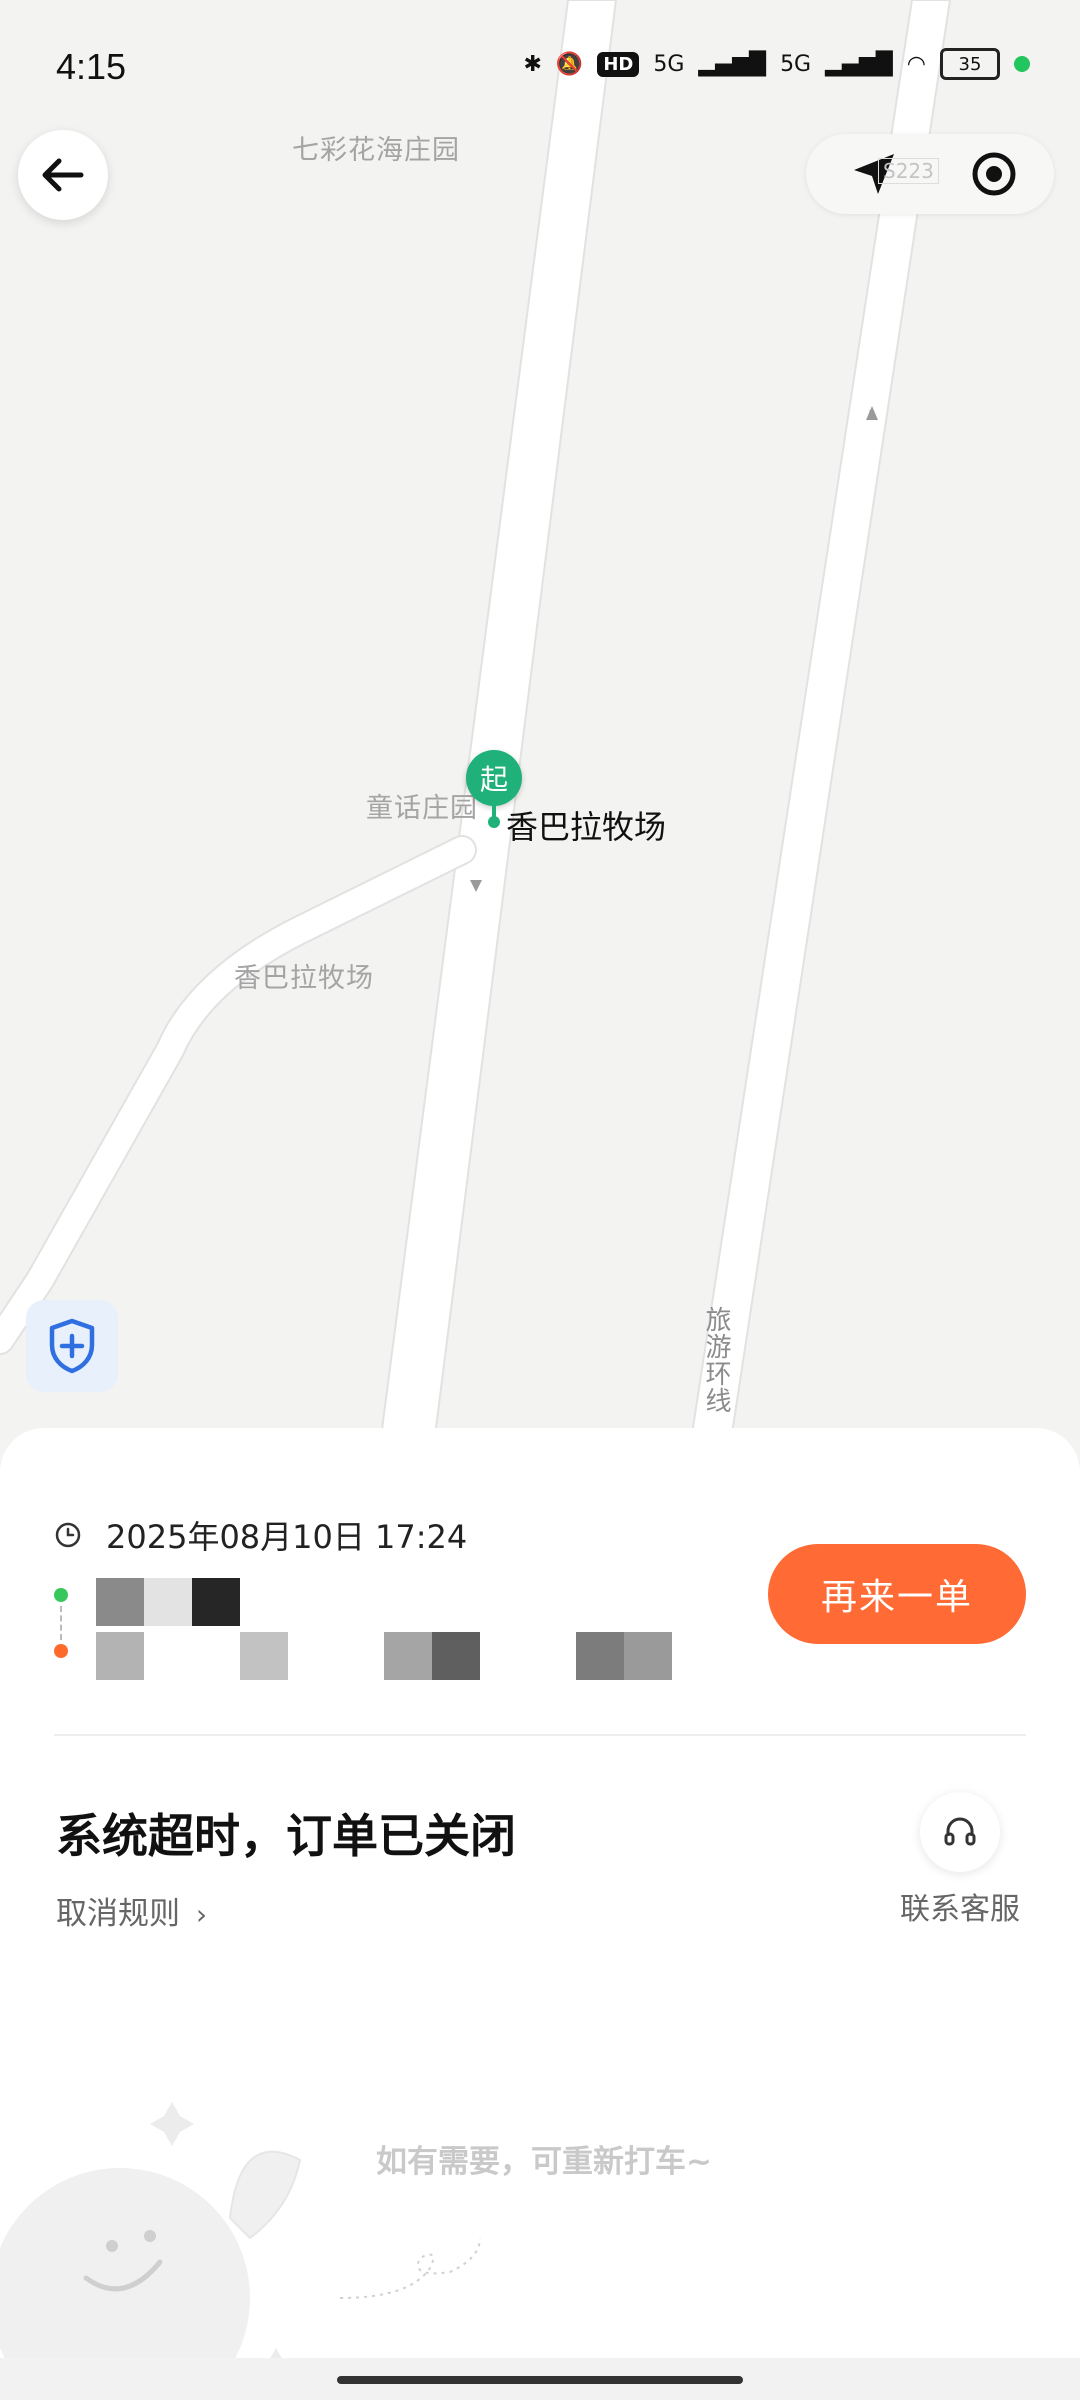 This screenshot has width=1080, height=2400. What do you see at coordinates (287, 1537) in the screenshot?
I see `order-datetime: 2025年08月10日 17:24` at bounding box center [287, 1537].